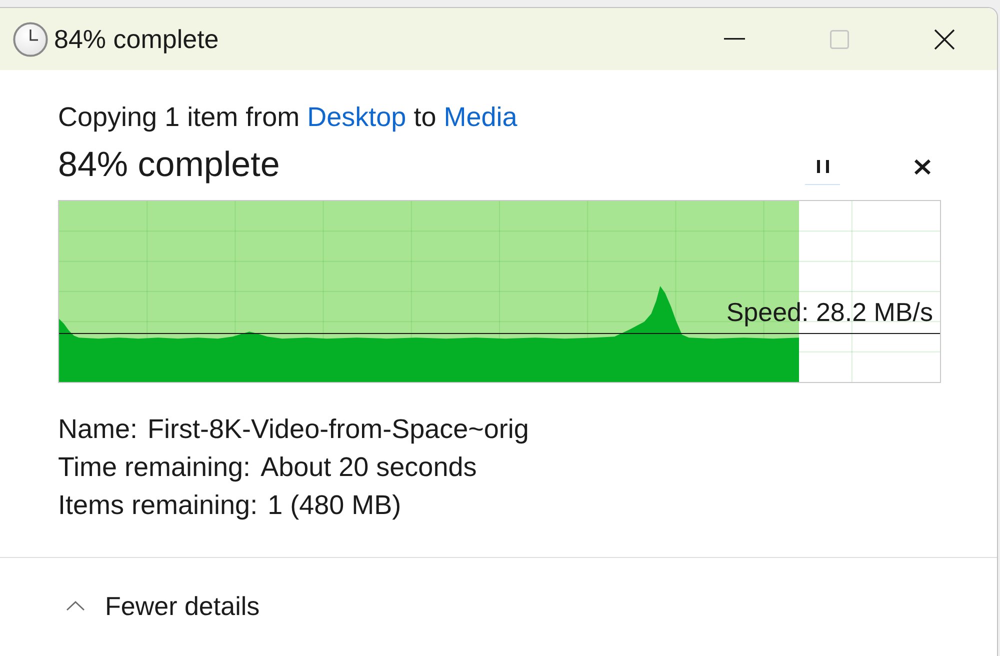 This screenshot has height=656, width=1000. What do you see at coordinates (158, 505) in the screenshot?
I see `detail-label: Items remaining:` at bounding box center [158, 505].